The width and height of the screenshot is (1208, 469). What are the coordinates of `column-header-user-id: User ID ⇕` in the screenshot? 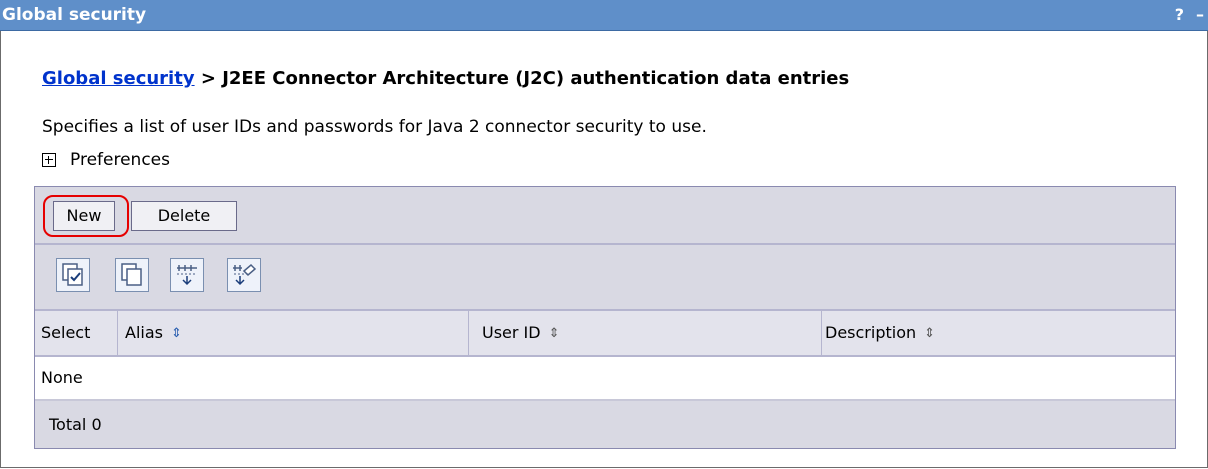 It's located at (521, 333).